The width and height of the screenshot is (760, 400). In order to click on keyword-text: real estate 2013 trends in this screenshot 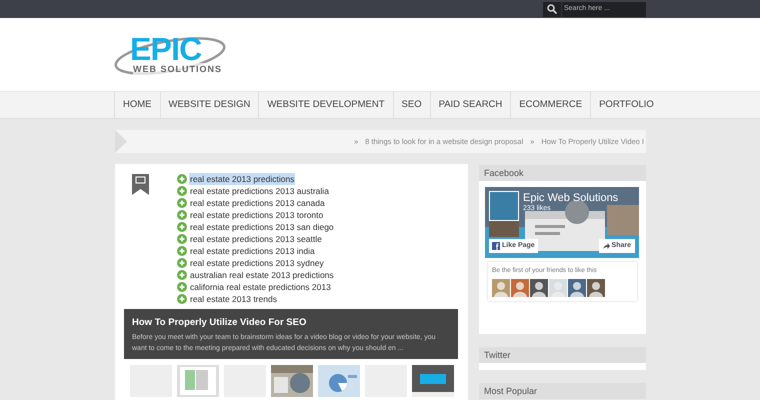, I will do `click(233, 299)`.